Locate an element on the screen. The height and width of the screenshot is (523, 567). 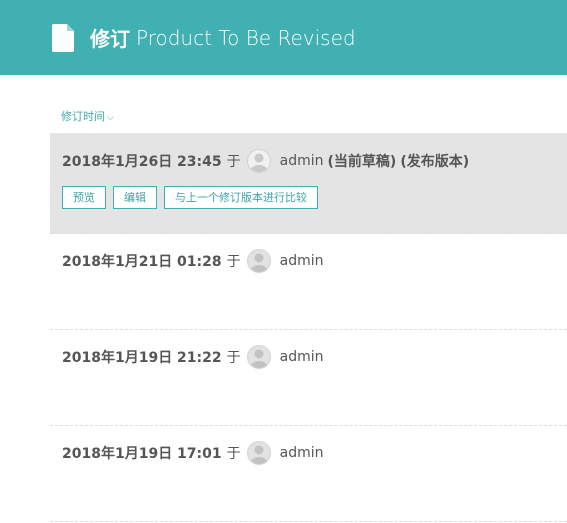
page-title-prefix: 修订 is located at coordinates (110, 39).